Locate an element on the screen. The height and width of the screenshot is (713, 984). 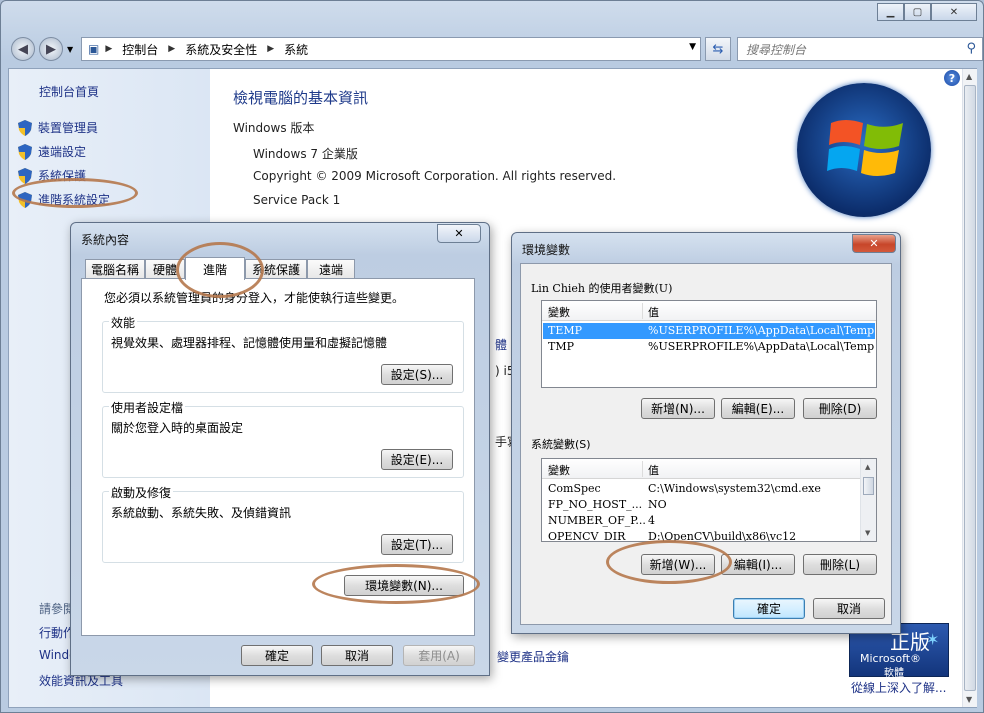
back-arrow-icon: ◀ is located at coordinates (23, 49).